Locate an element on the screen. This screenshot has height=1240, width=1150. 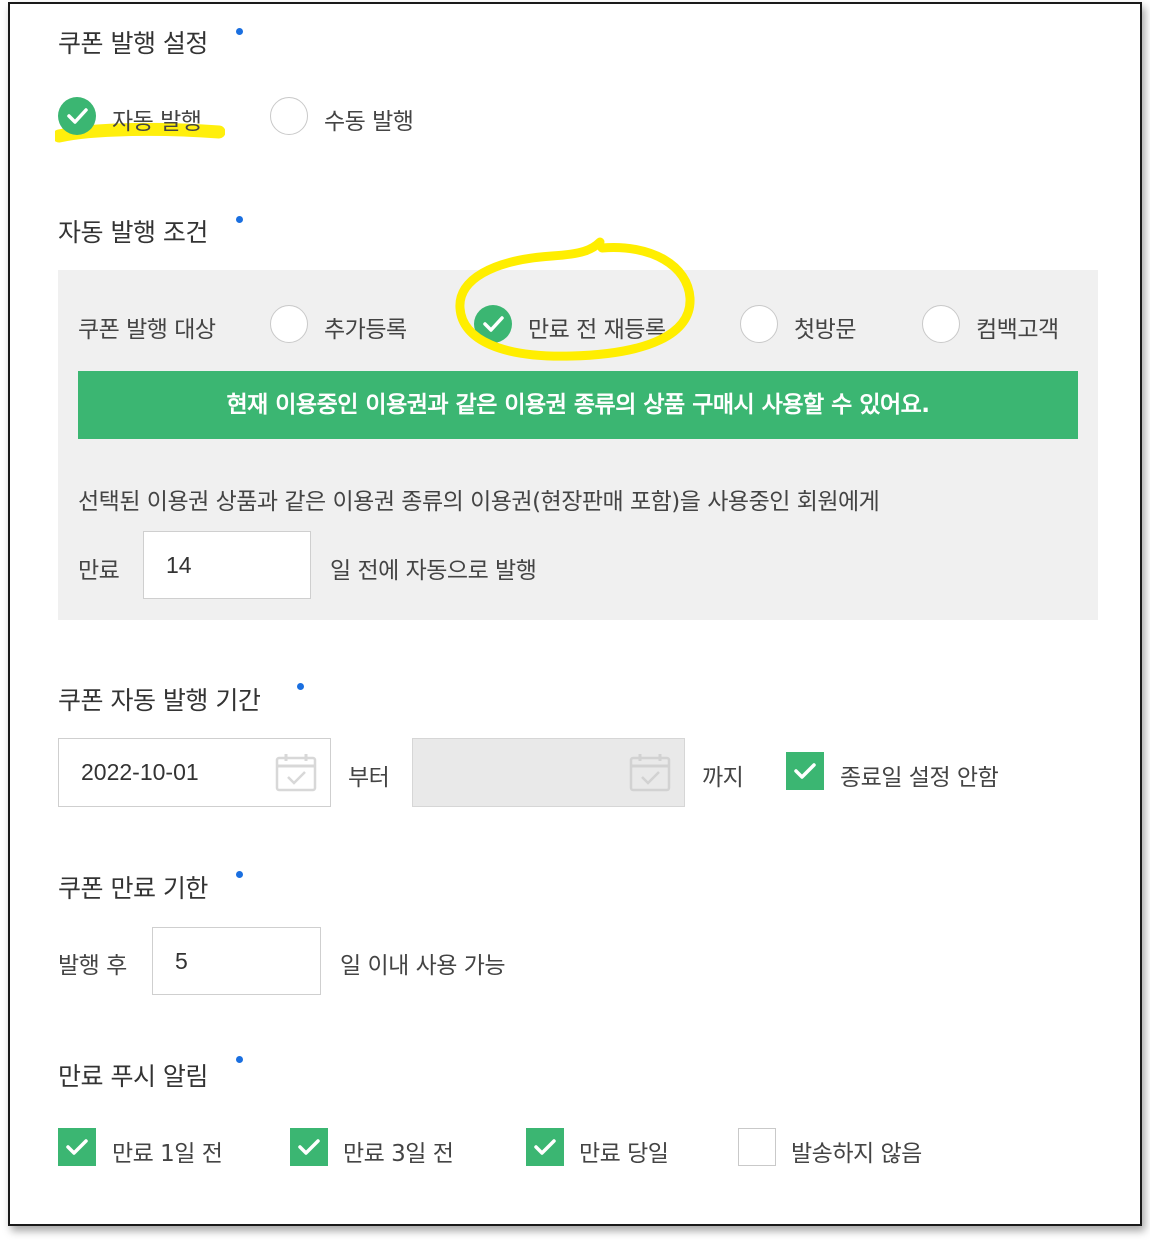
push-same-day-label: 만료 당일 is located at coordinates (624, 1154).